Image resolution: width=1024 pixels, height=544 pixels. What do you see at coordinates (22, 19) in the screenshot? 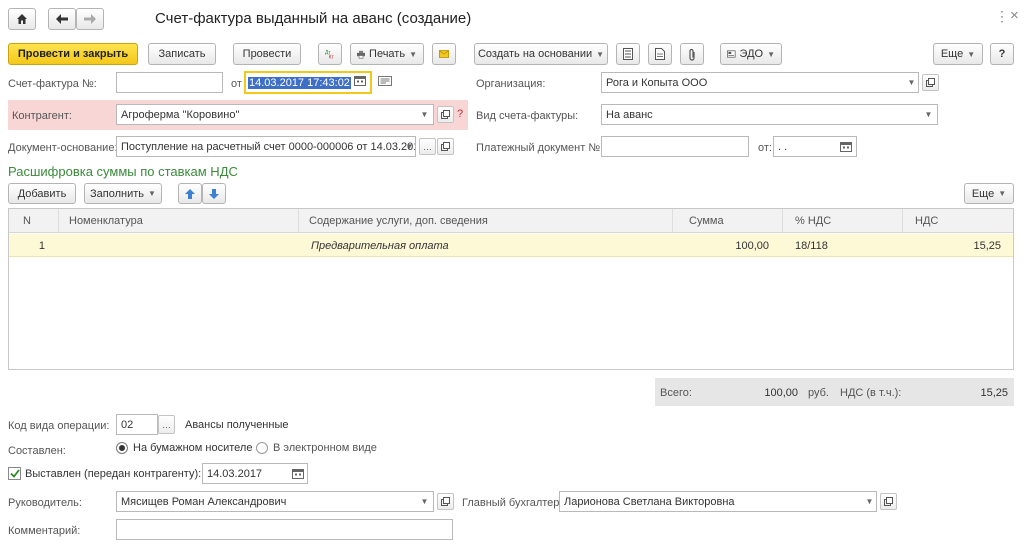
I see `home-button` at bounding box center [22, 19].